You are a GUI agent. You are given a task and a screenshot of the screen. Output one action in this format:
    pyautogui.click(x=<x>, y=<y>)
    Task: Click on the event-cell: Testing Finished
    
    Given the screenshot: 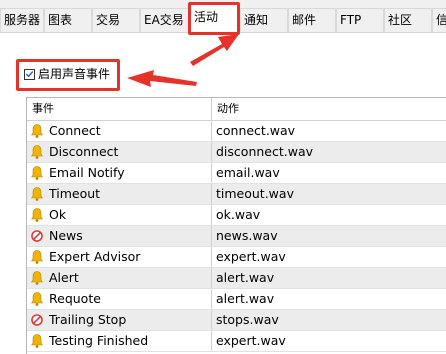 What is the action you would take?
    pyautogui.click(x=119, y=341)
    